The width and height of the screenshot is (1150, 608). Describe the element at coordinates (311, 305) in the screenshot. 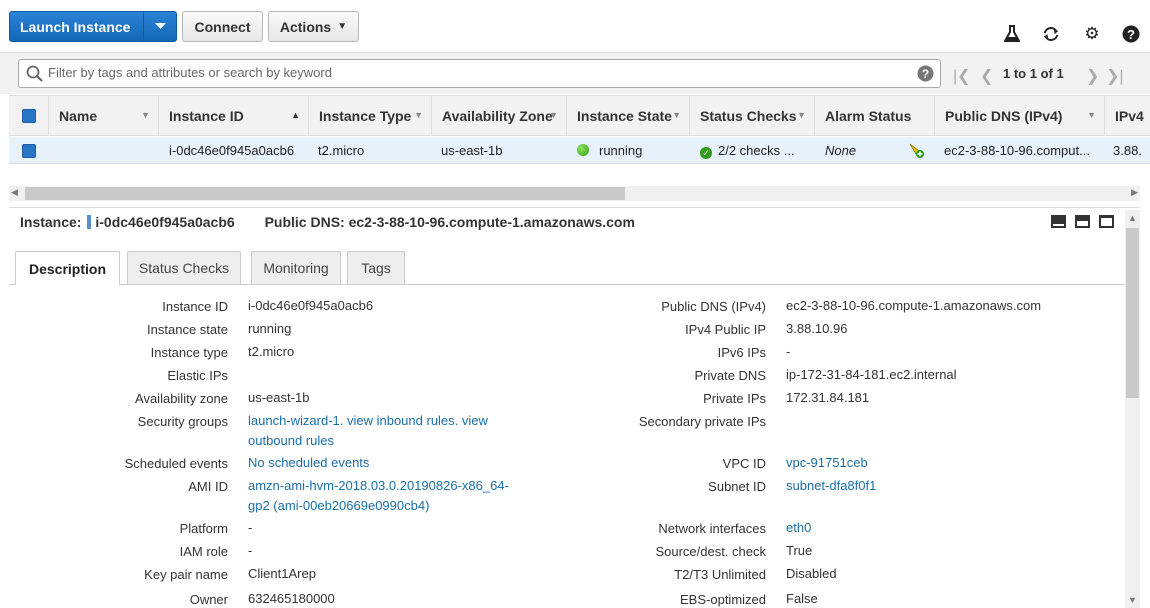

I see `value-instance-id: i-0dc46e0f945a0acb6` at that location.